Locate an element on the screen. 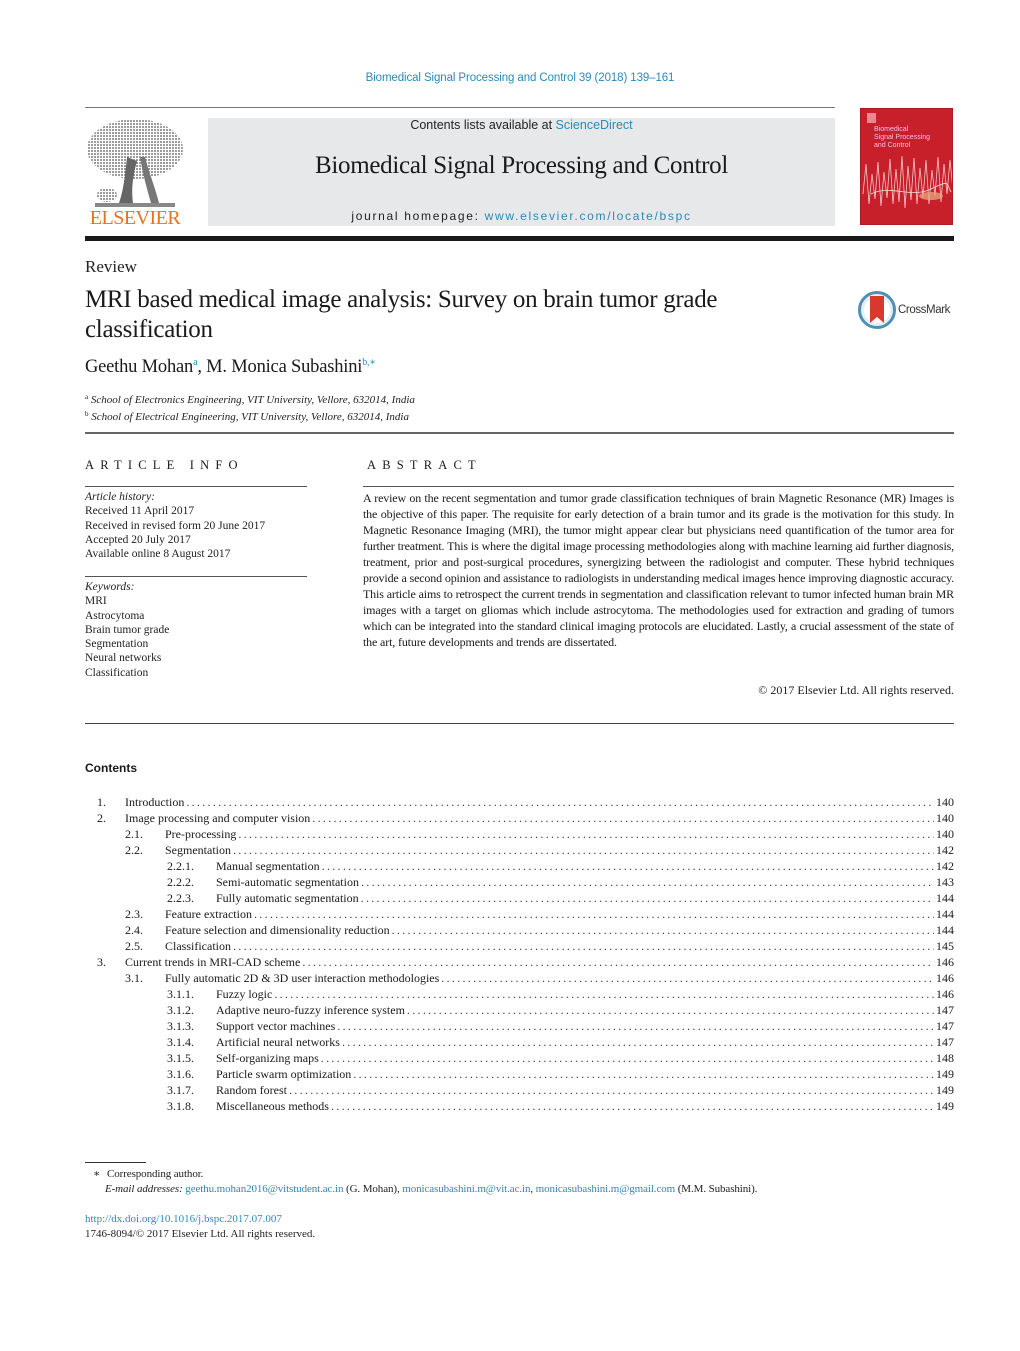 The height and width of the screenshot is (1351, 1020). toc-entry-title: Fuzzy logic is located at coordinates (244, 994).